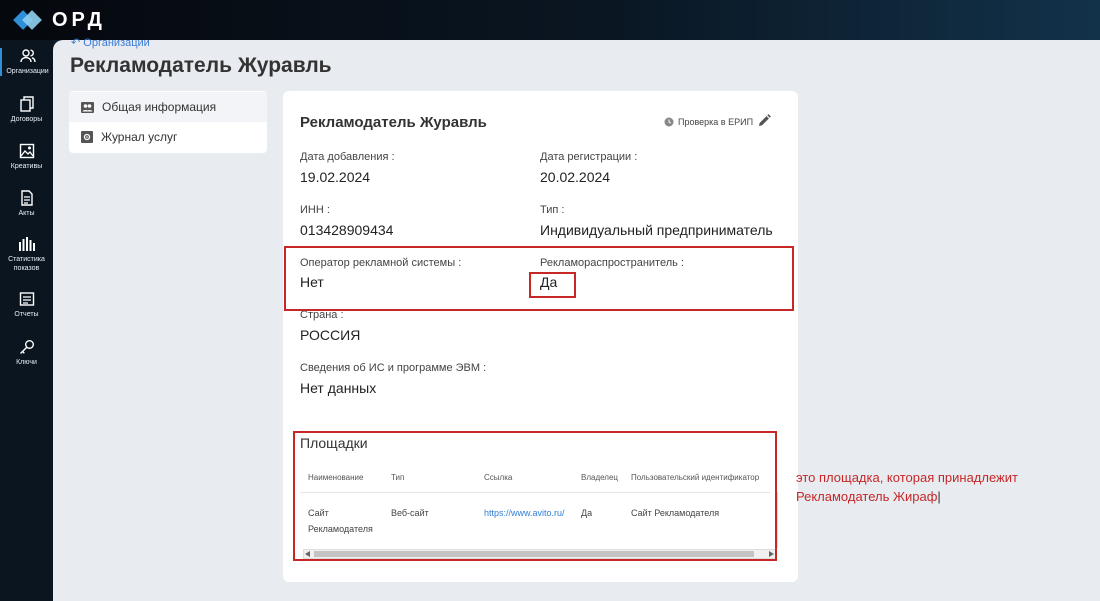  I want to click on report-icon, so click(26, 299).